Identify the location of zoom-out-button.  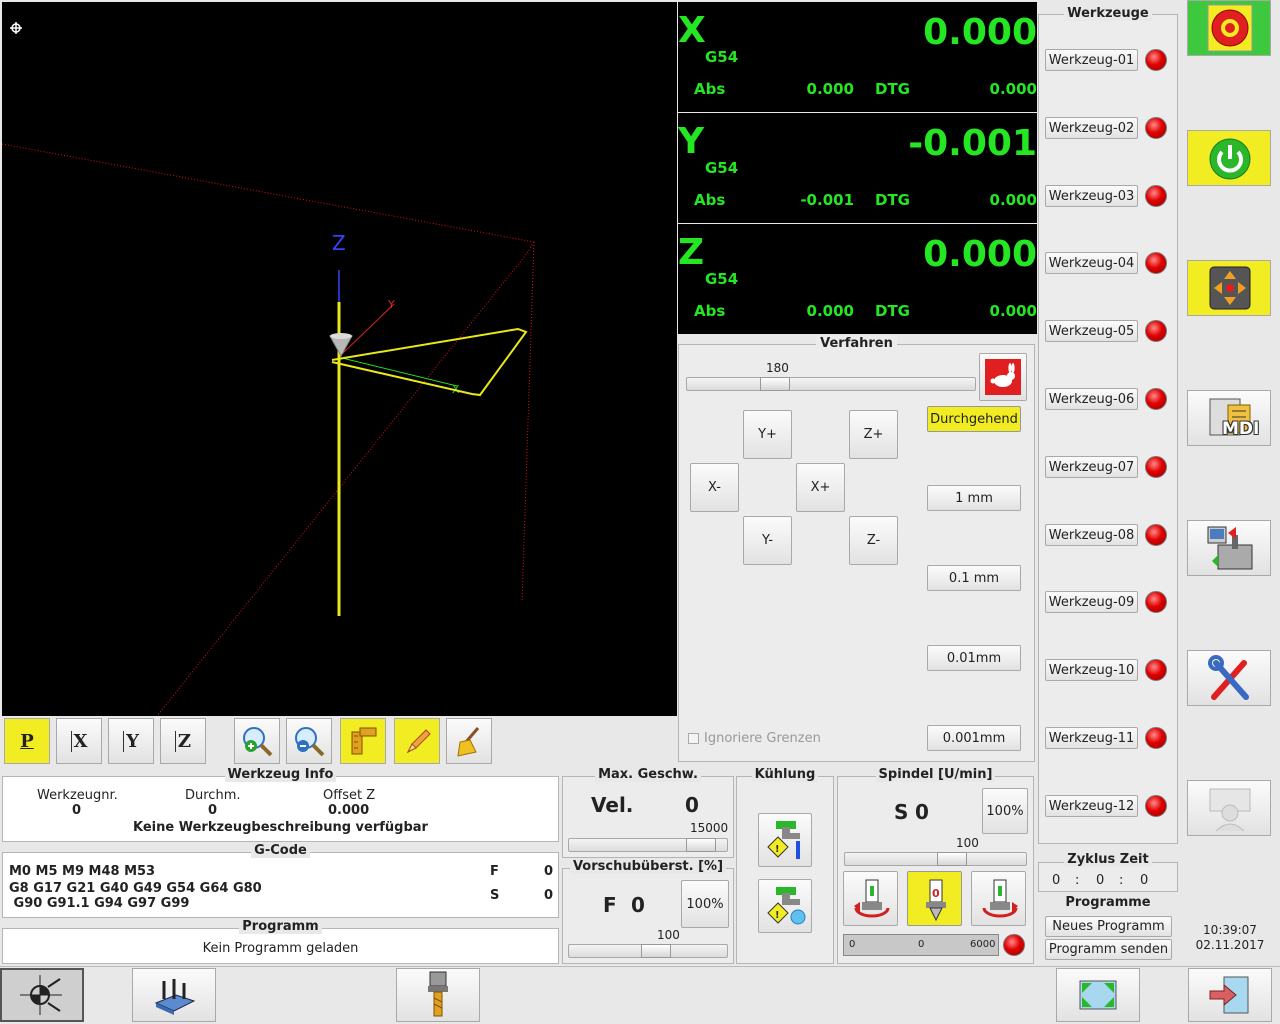
(309, 741).